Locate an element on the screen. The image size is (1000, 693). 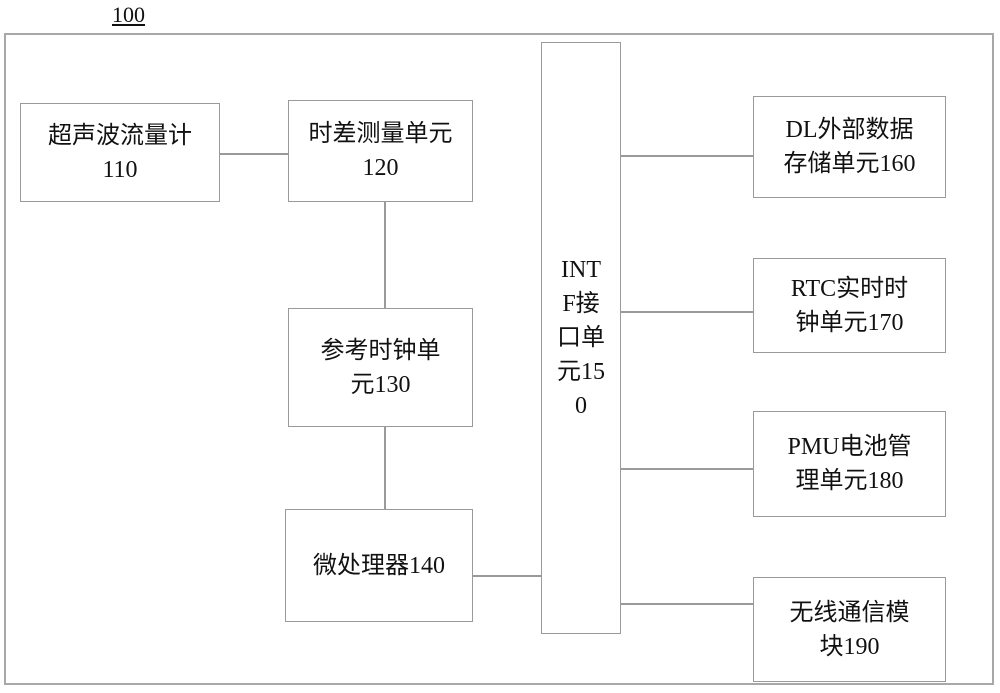
block-pmu-battery-management: PMU电池管 理单元180 is located at coordinates (849, 464).